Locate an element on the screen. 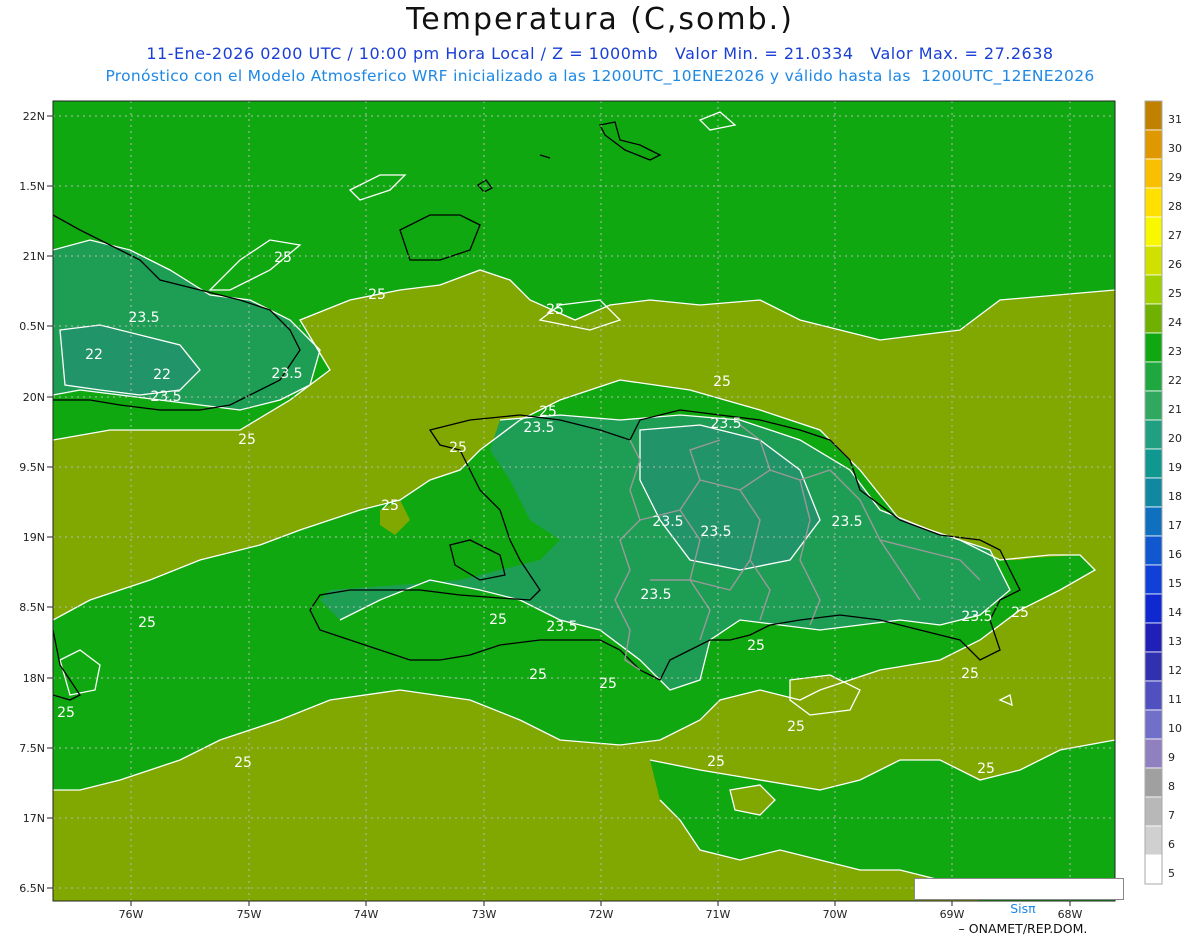  colorbar-label: 14 is located at coordinates (1175, 612).